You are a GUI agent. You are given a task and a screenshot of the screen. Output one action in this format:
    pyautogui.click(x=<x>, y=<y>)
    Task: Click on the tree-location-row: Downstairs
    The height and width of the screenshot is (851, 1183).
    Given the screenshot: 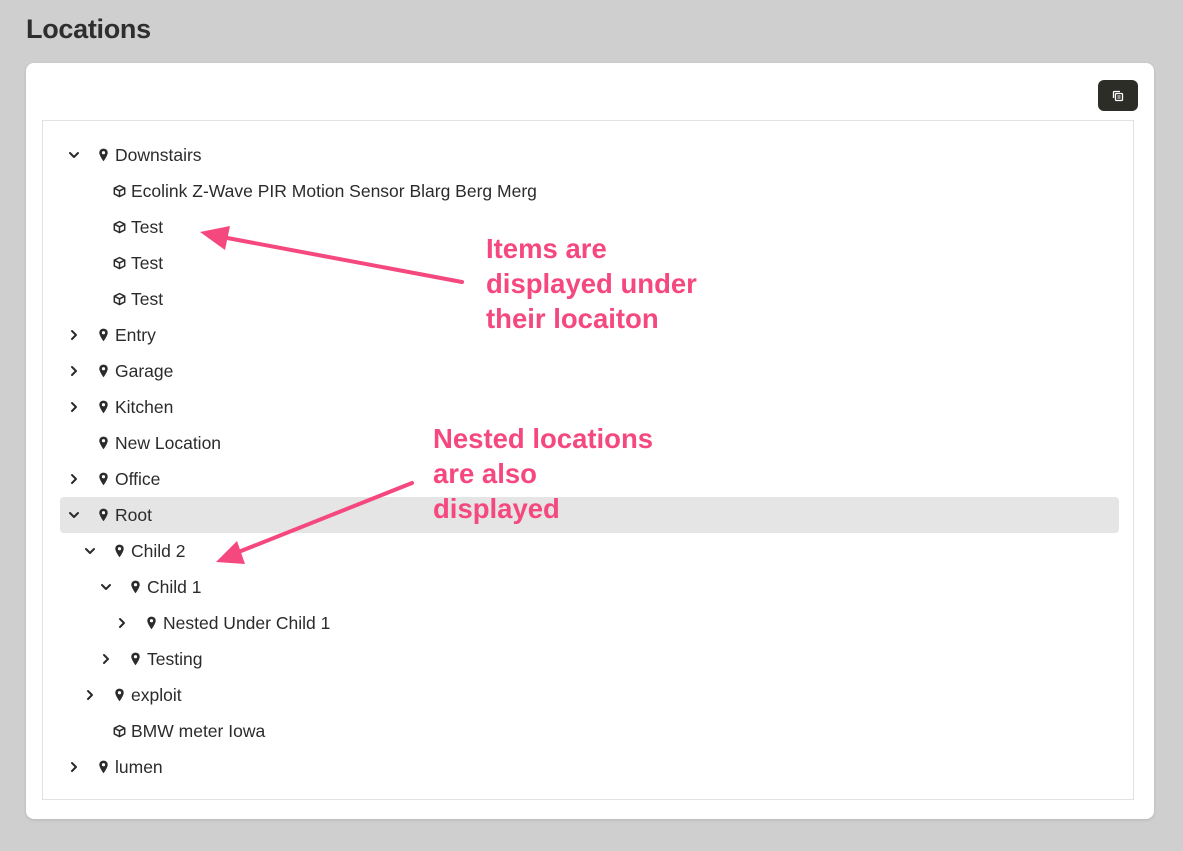 What is the action you would take?
    pyautogui.click(x=589, y=155)
    